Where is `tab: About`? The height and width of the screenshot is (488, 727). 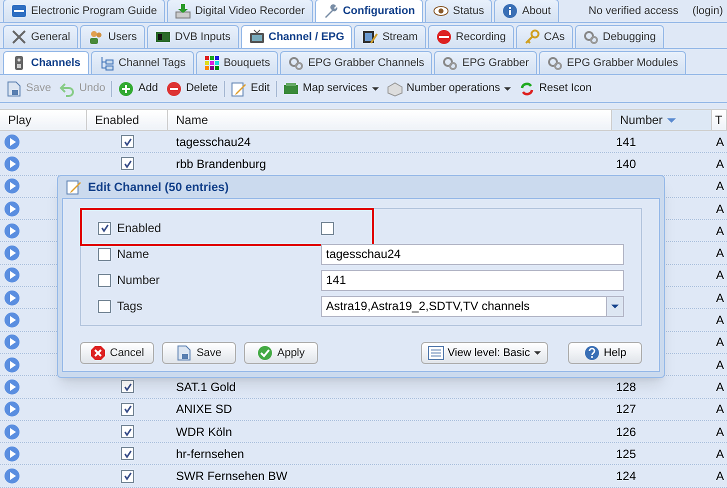 tab: About is located at coordinates (526, 11).